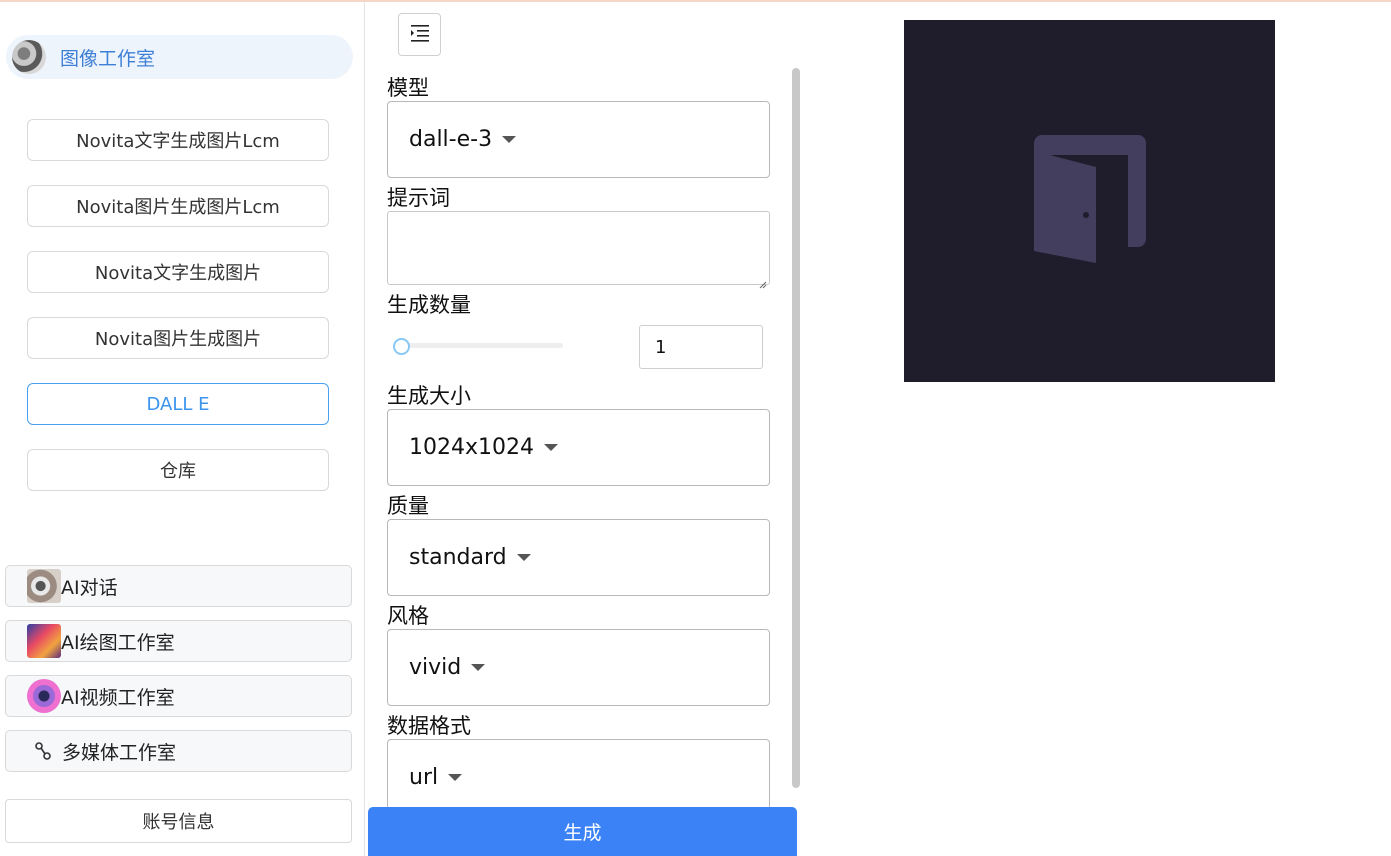  Describe the element at coordinates (118, 697) in the screenshot. I see `app-ai-video-label: AI视频工作室` at that location.